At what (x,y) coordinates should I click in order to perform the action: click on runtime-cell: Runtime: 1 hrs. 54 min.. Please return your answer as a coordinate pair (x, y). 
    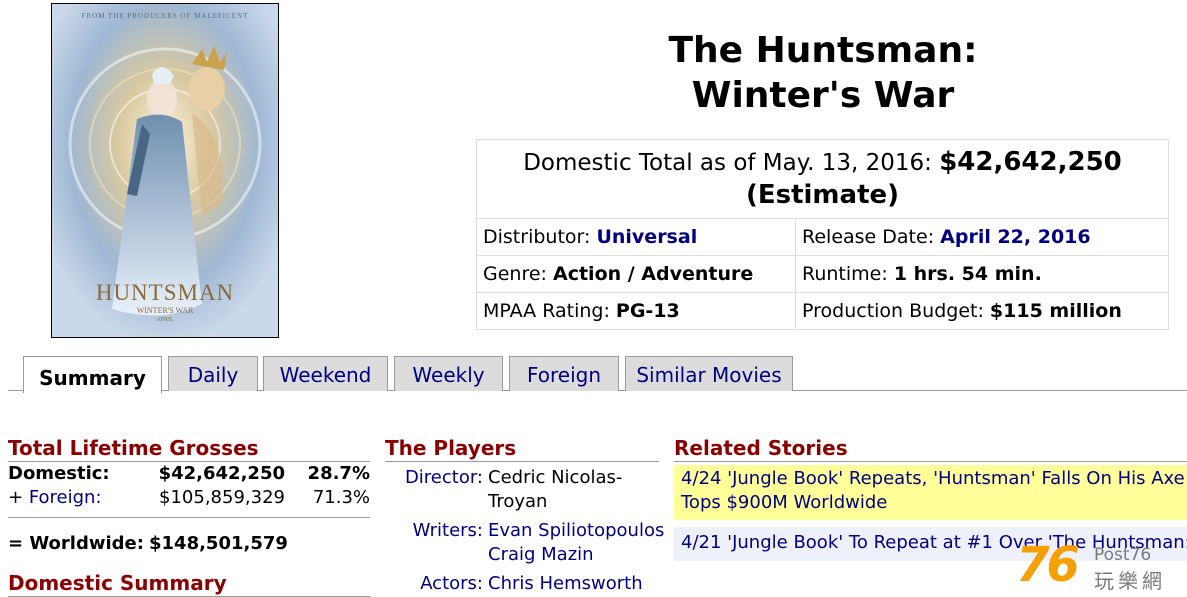
    Looking at the image, I should click on (982, 274).